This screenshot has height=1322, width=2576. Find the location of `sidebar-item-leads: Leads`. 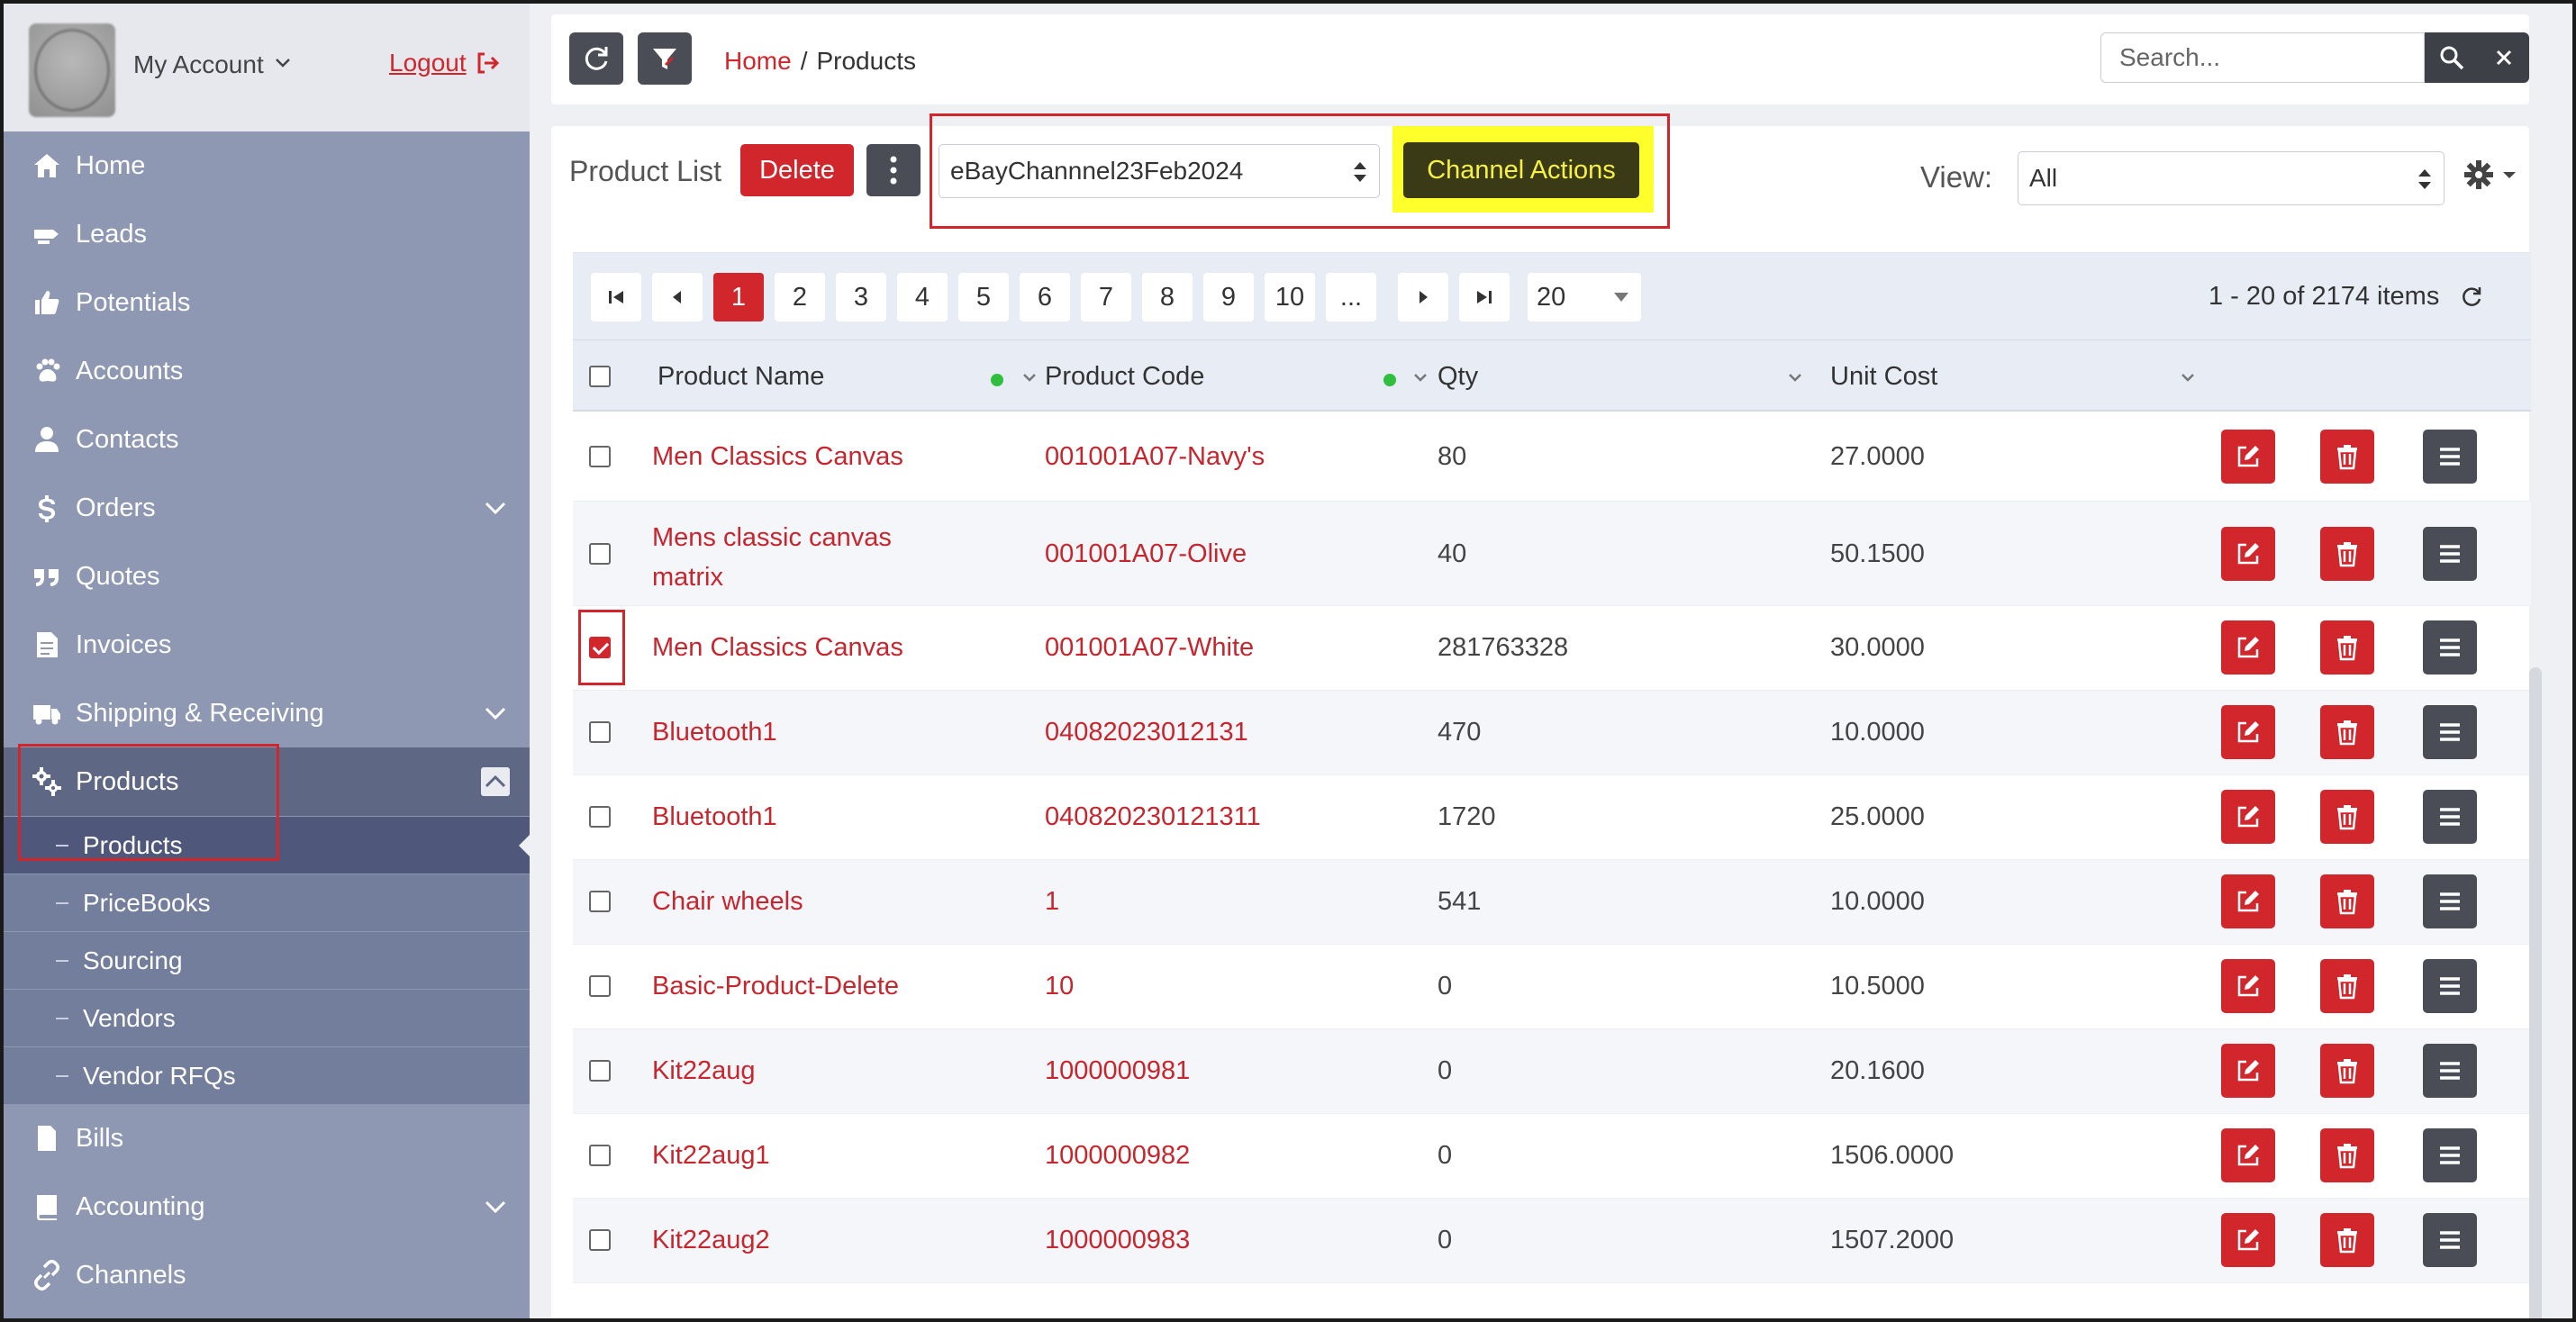

sidebar-item-leads: Leads is located at coordinates (267, 234).